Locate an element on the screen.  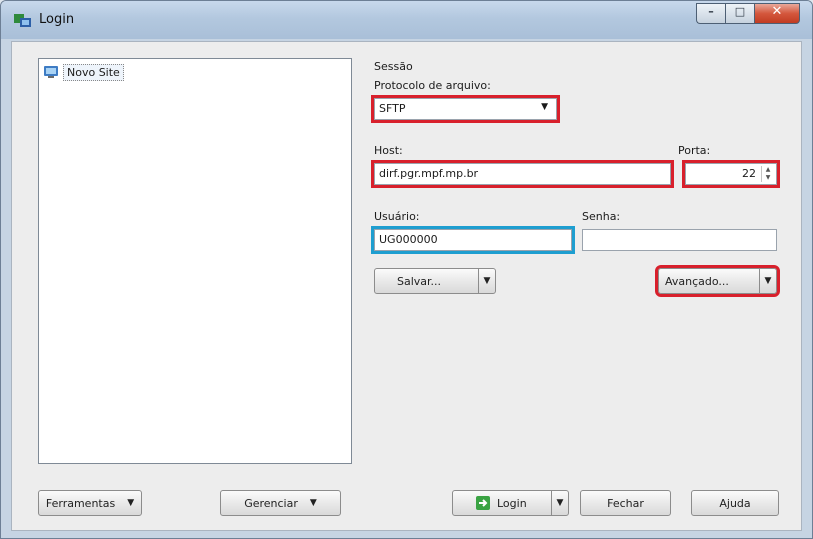
window-title: Login is located at coordinates (57, 19).